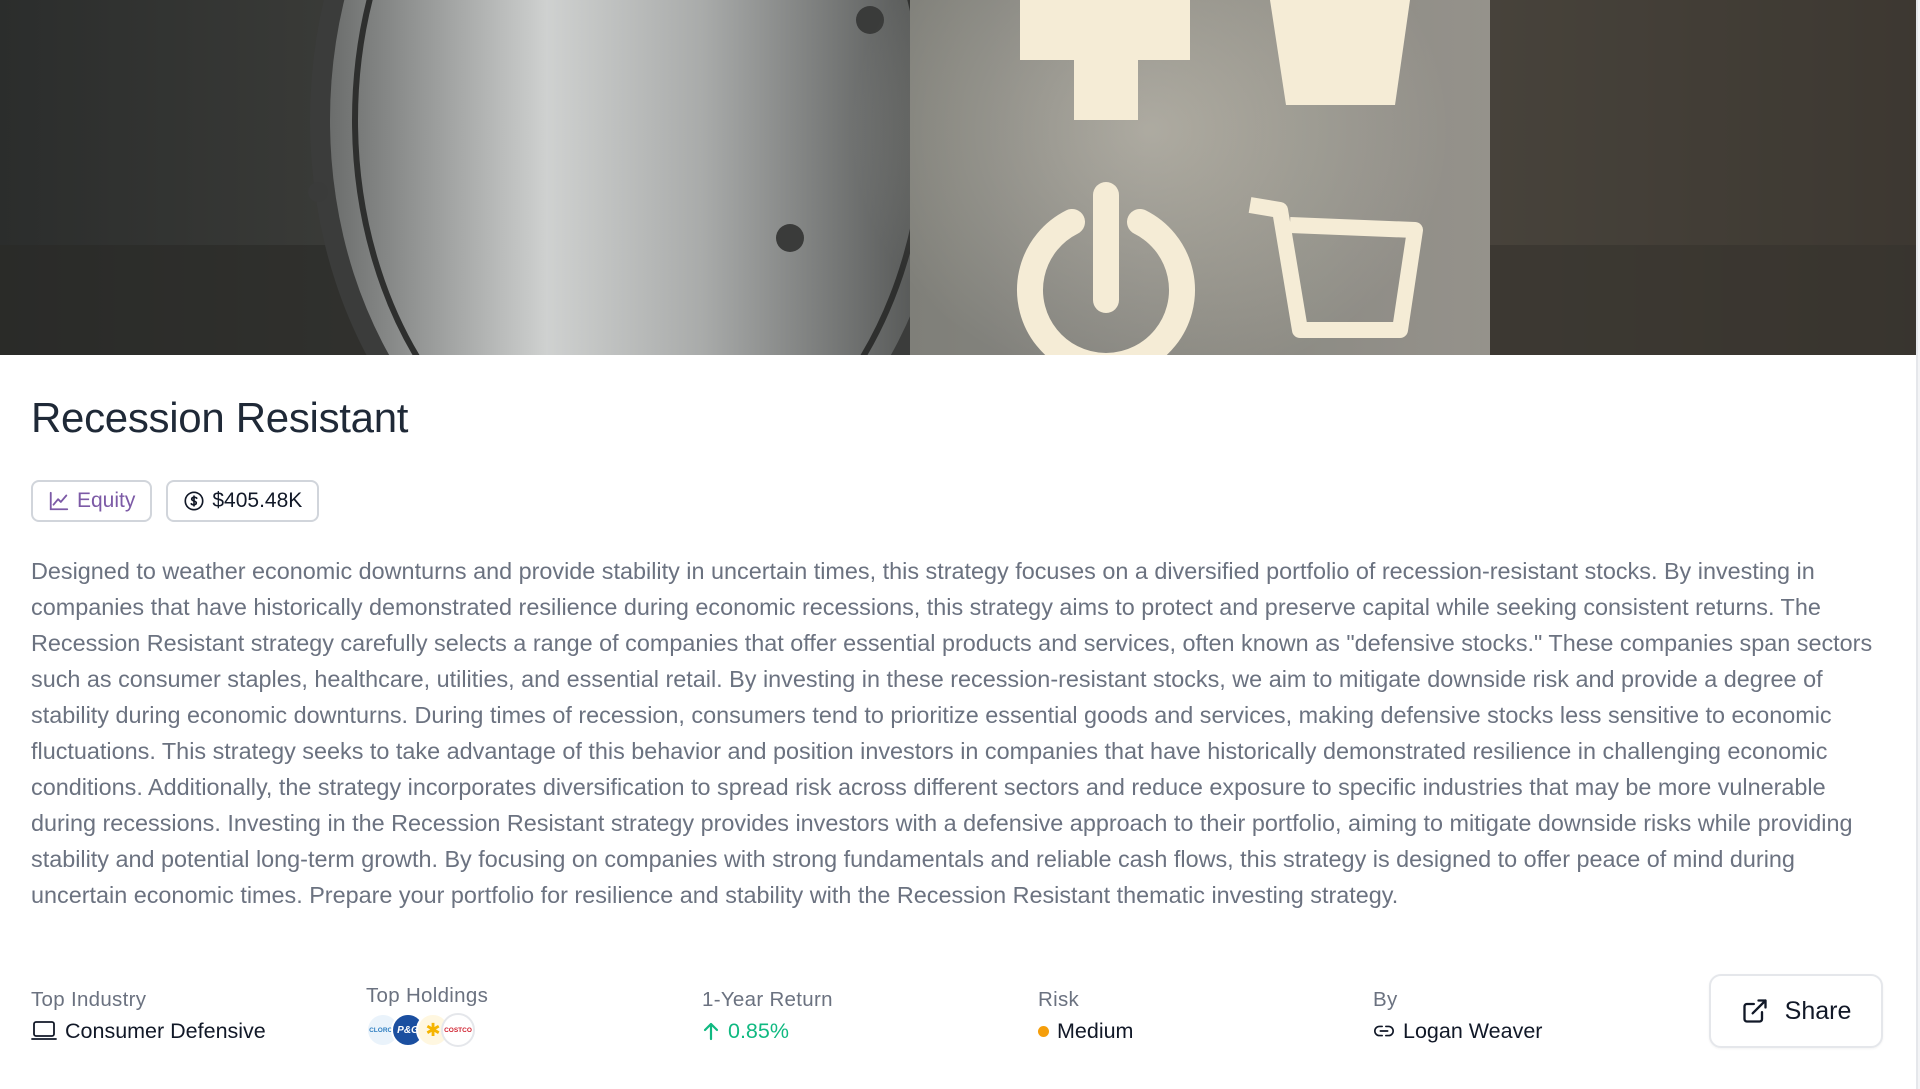 The width and height of the screenshot is (1920, 1089). I want to click on share-label: Share, so click(1818, 1010).